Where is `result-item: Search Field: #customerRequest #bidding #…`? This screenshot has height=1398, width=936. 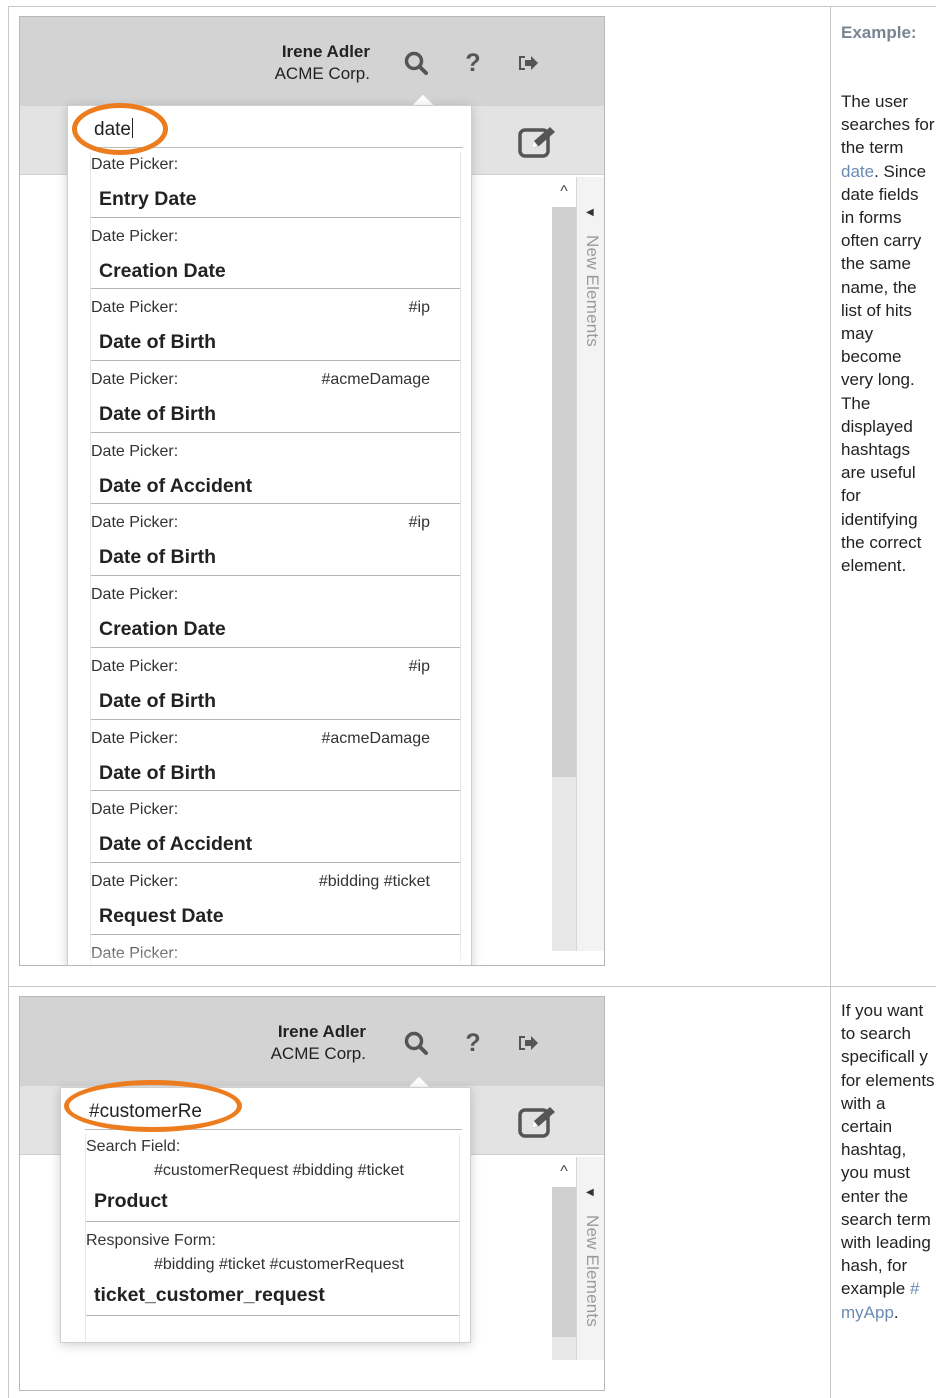 result-item: Search Field: #customerRequest #bidding #… is located at coordinates (272, 1178).